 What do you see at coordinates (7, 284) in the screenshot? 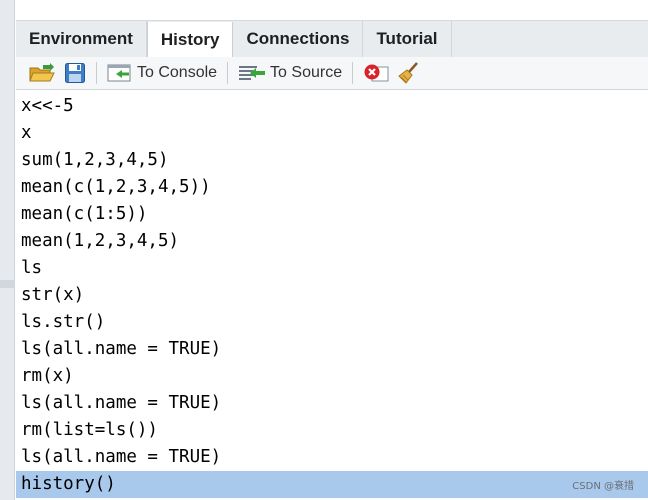
I see `pane-splitter-notch` at bounding box center [7, 284].